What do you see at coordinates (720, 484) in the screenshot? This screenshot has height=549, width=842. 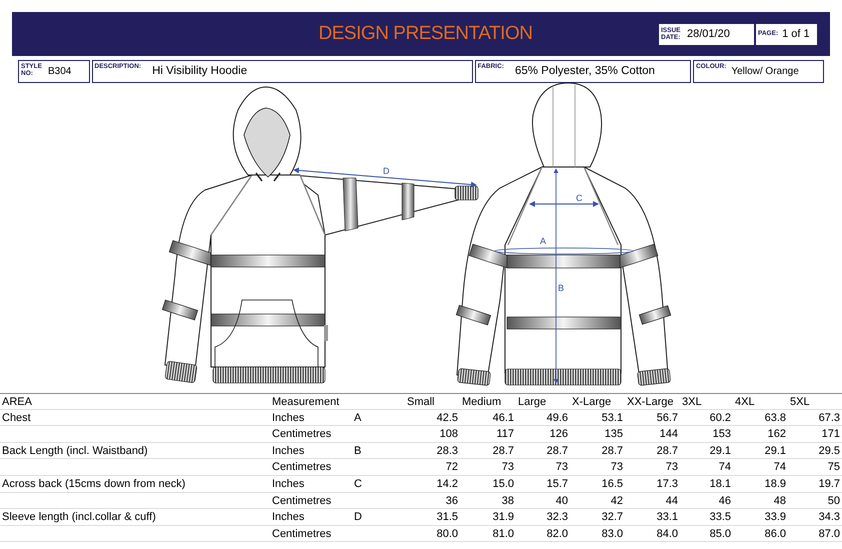 I see `table-cell: 18.1` at bounding box center [720, 484].